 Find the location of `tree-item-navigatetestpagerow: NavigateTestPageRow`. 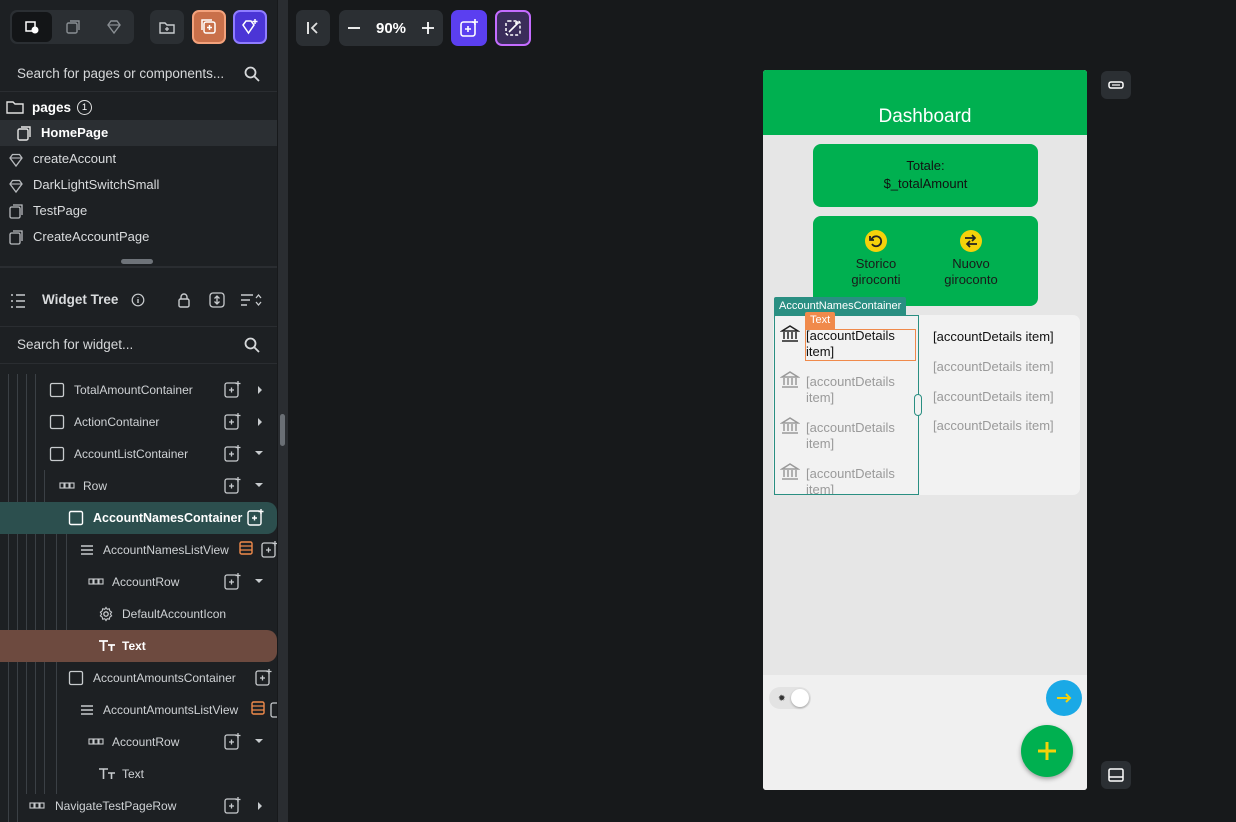

tree-item-navigatetestpagerow: NavigateTestPageRow is located at coordinates (138, 806).